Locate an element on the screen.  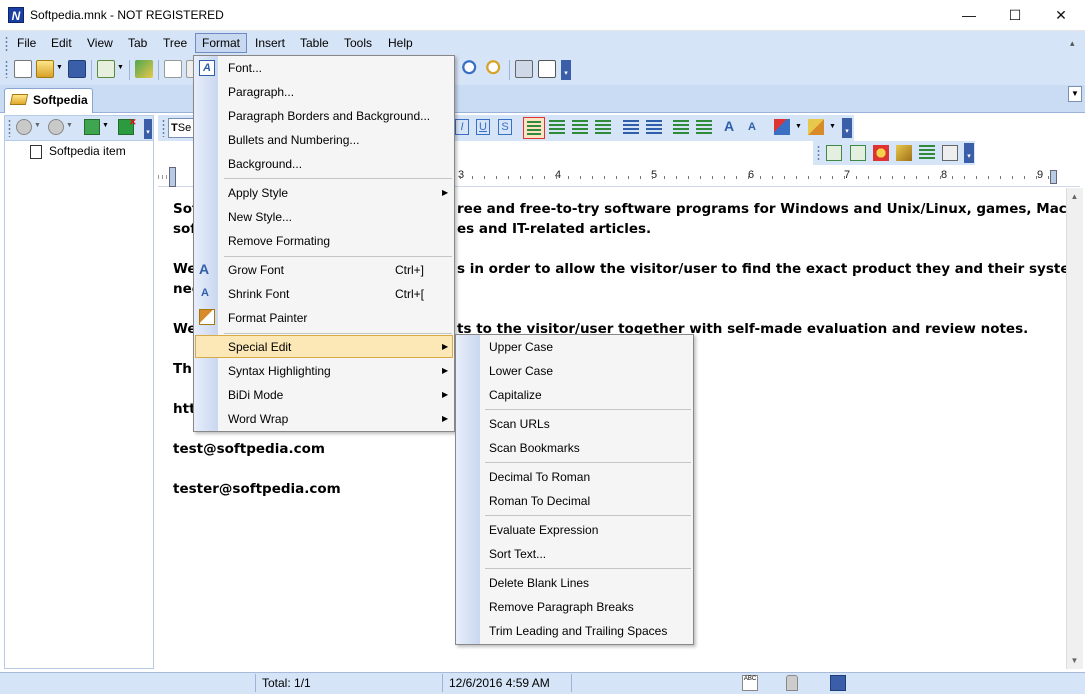
align-left-button is located at coordinates (534, 128).